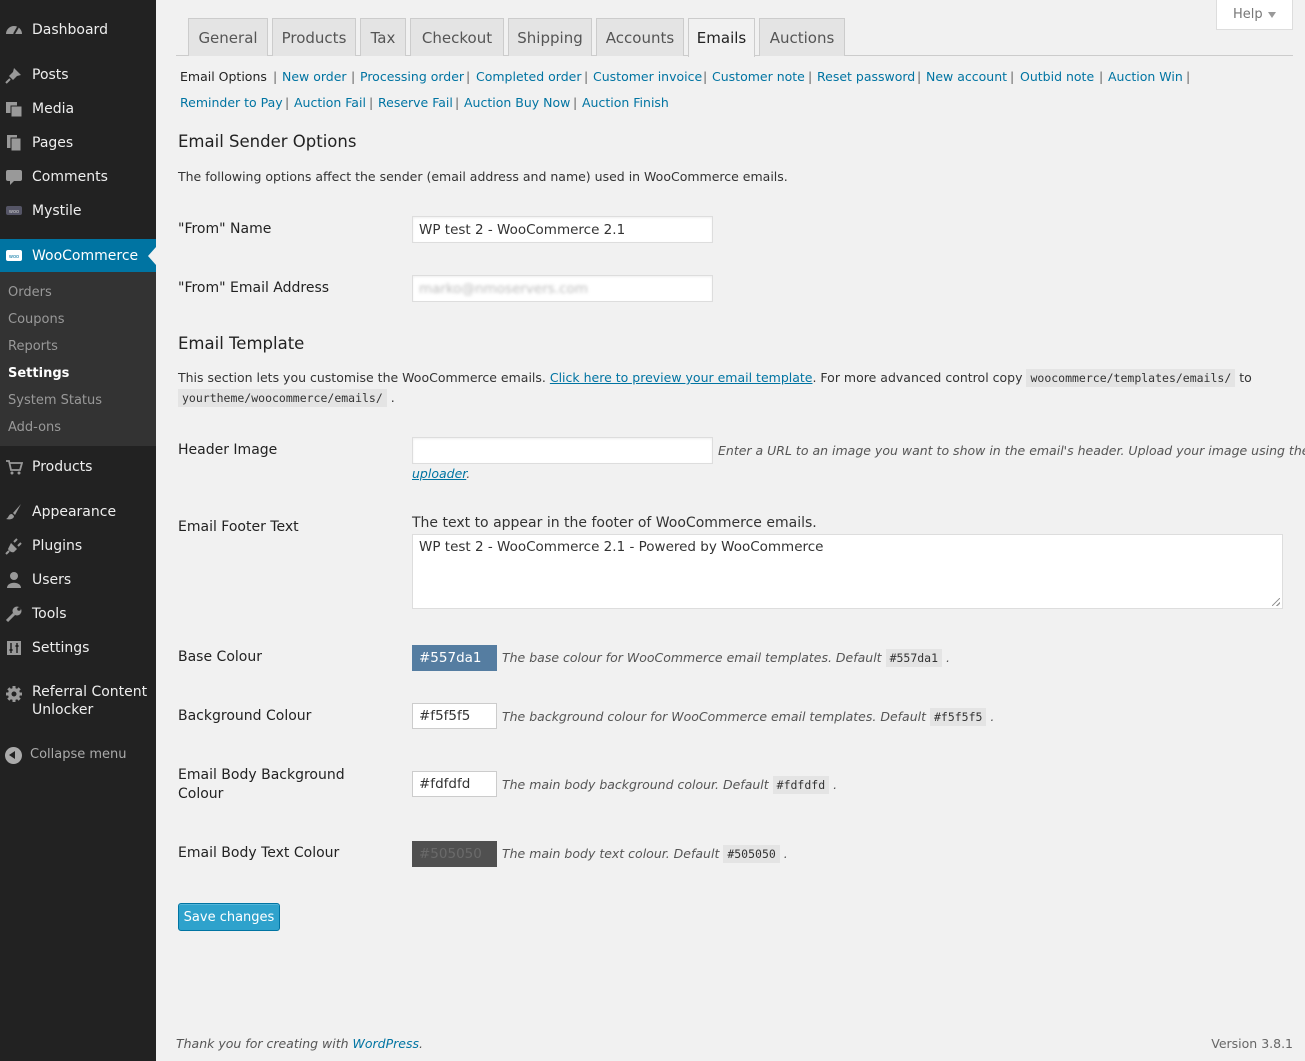  Describe the element at coordinates (78, 256) in the screenshot. I see `menu-woocommerce: woo WooCommerce` at that location.